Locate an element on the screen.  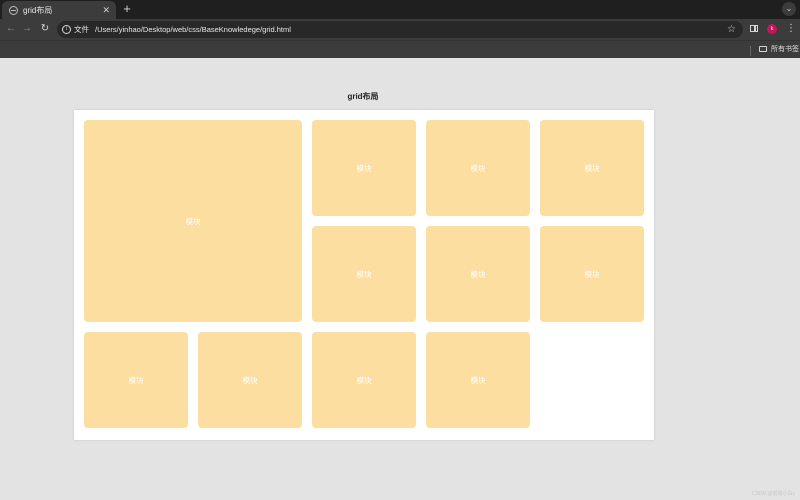
site-chip-label: 文件 is located at coordinates (81, 29).